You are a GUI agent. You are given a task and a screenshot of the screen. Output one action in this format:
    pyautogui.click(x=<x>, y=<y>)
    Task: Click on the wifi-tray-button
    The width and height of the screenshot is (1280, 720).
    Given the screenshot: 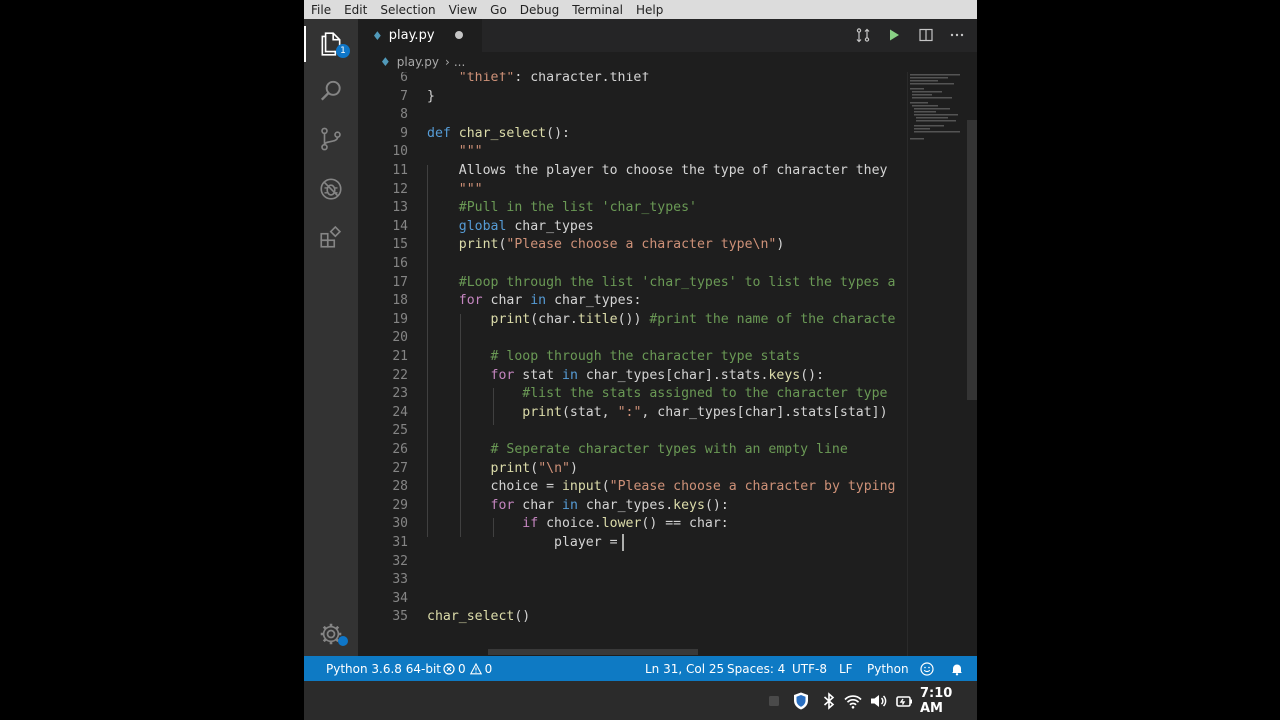 What is the action you would take?
    pyautogui.click(x=853, y=701)
    